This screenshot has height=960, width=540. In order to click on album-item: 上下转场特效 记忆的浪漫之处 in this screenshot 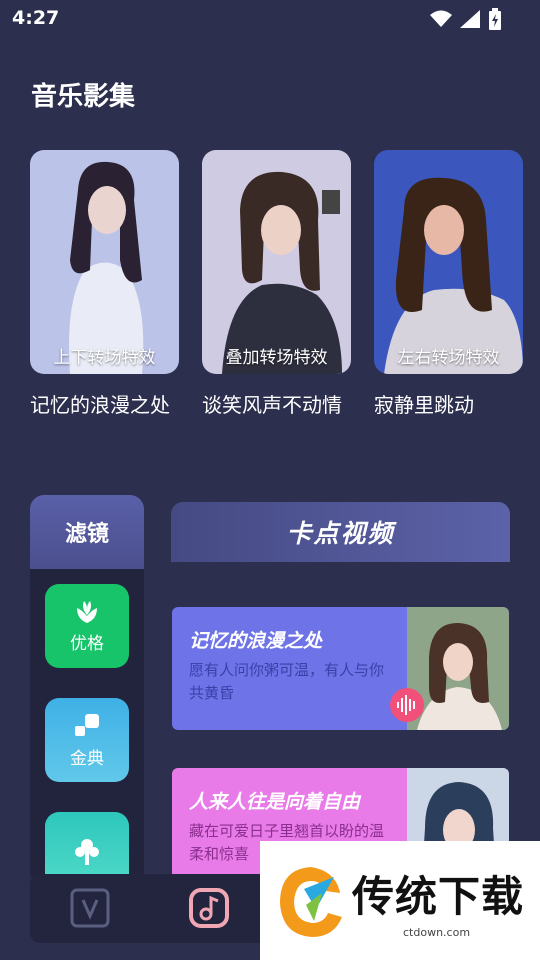, I will do `click(104, 283)`.